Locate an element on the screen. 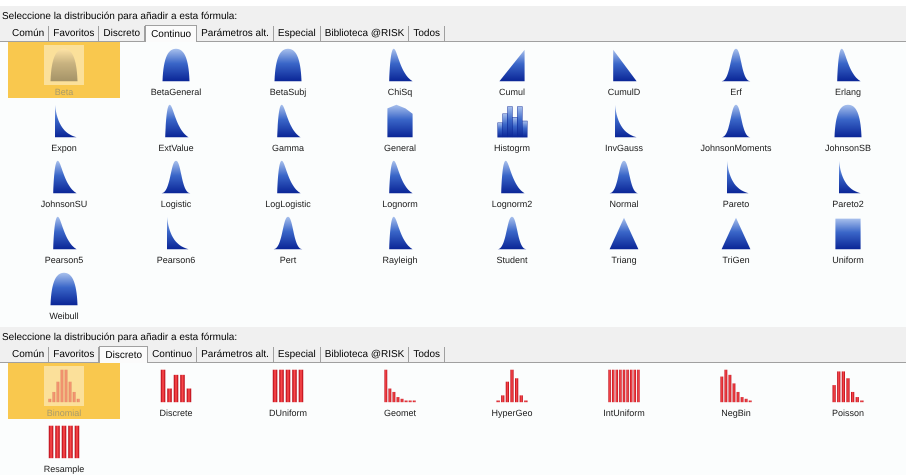 The image size is (906, 475). distribution-item: HyperGeo is located at coordinates (512, 391).